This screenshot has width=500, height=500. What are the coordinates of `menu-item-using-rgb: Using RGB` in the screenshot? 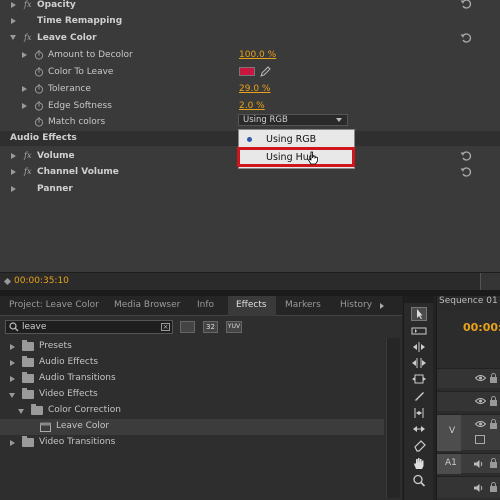 It's located at (296, 140).